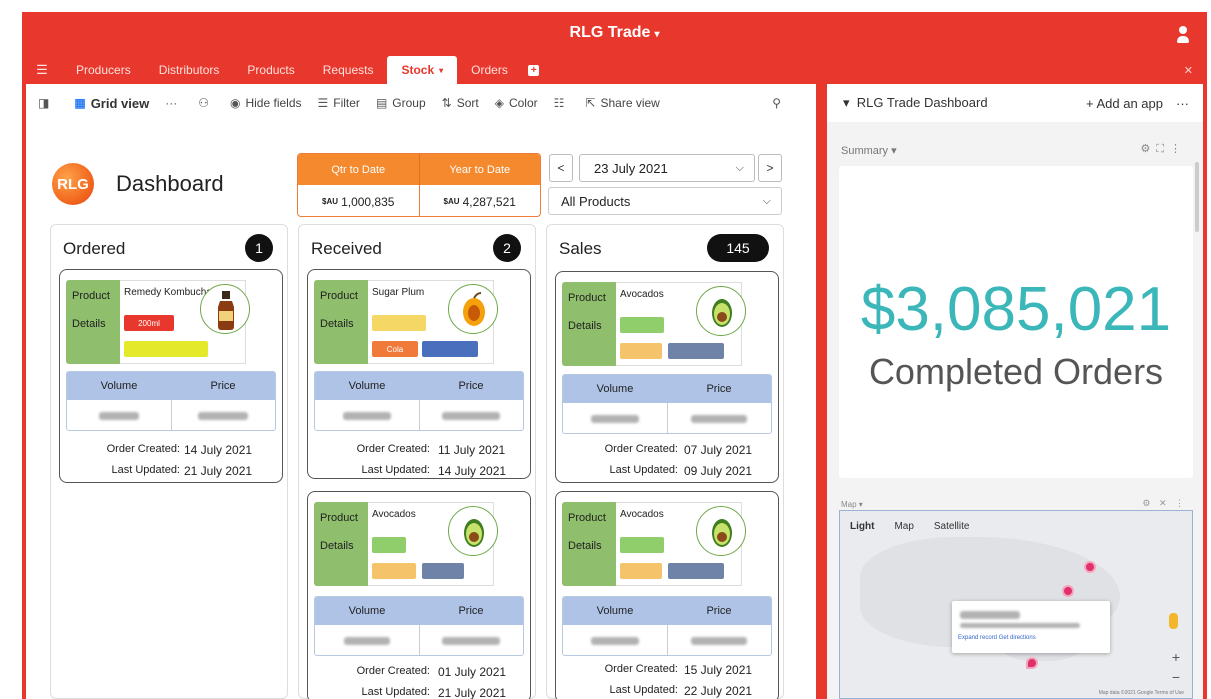 The height and width of the screenshot is (699, 1211). Describe the element at coordinates (472, 672) in the screenshot. I see `order-created-value: 01 July 2021` at that location.